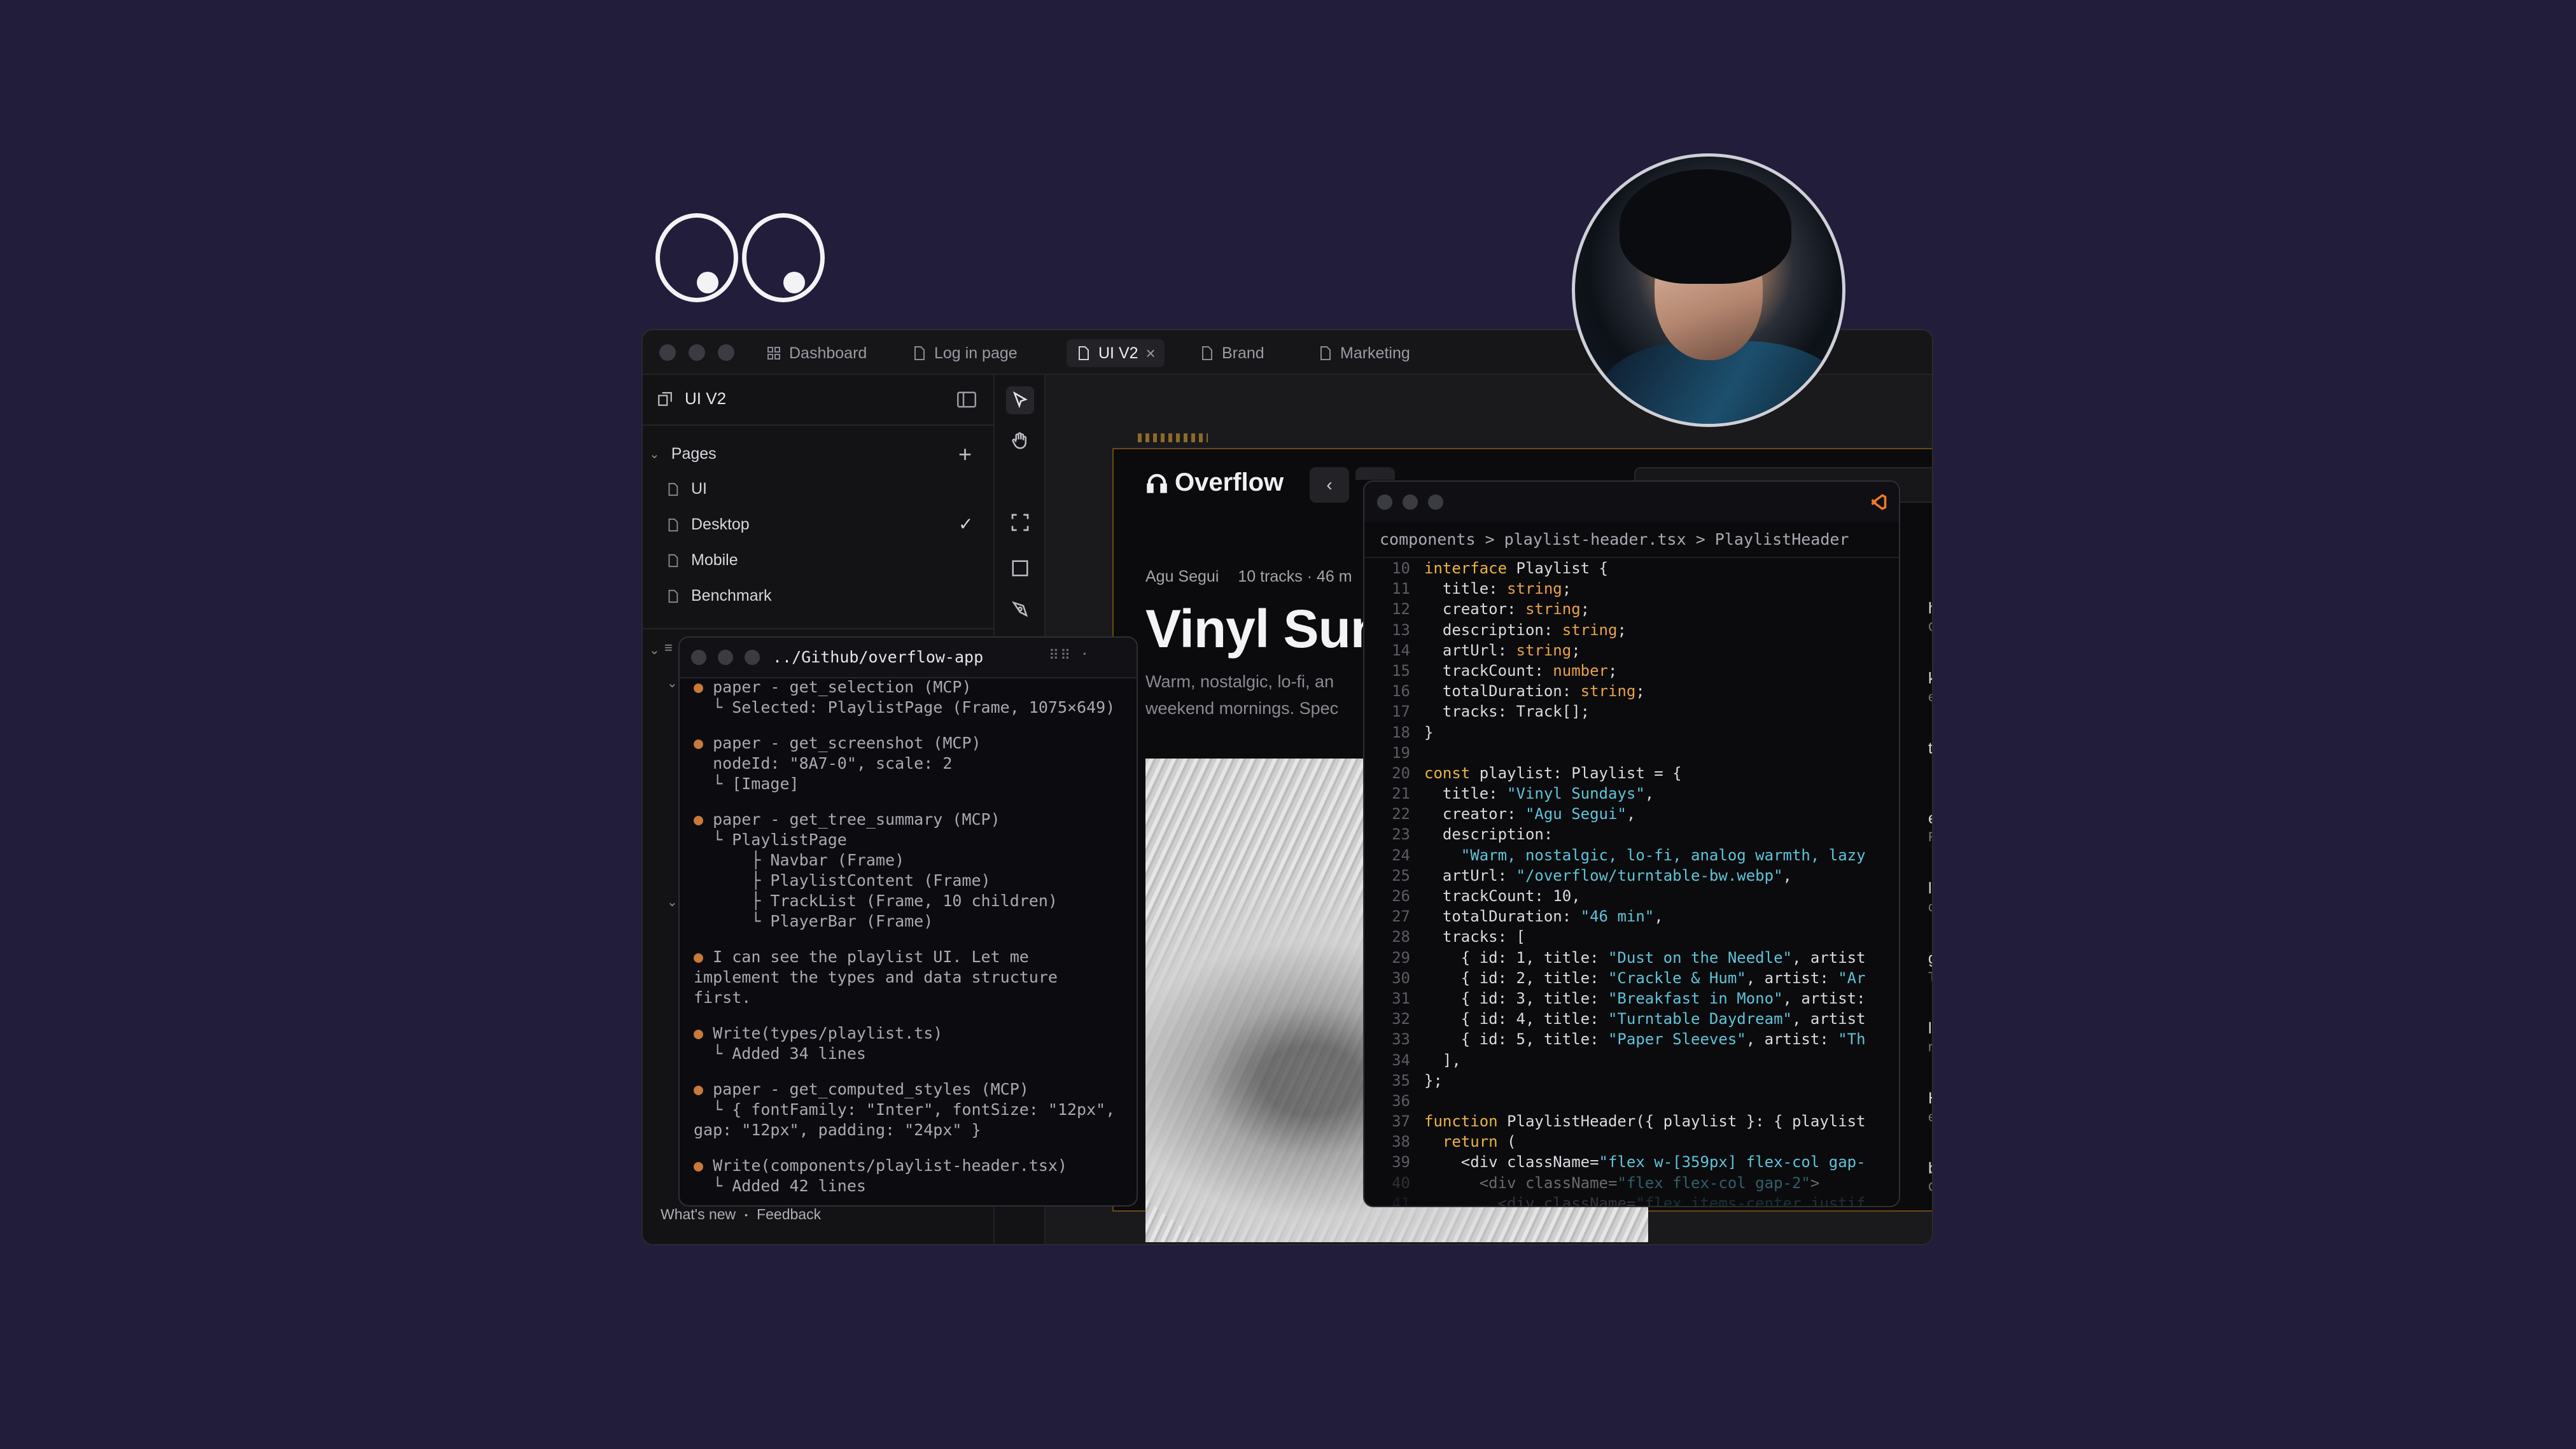 The width and height of the screenshot is (2576, 1449). Describe the element at coordinates (833, 687) in the screenshot. I see `terminal-step: ● paper - get_selection (MCP)` at that location.